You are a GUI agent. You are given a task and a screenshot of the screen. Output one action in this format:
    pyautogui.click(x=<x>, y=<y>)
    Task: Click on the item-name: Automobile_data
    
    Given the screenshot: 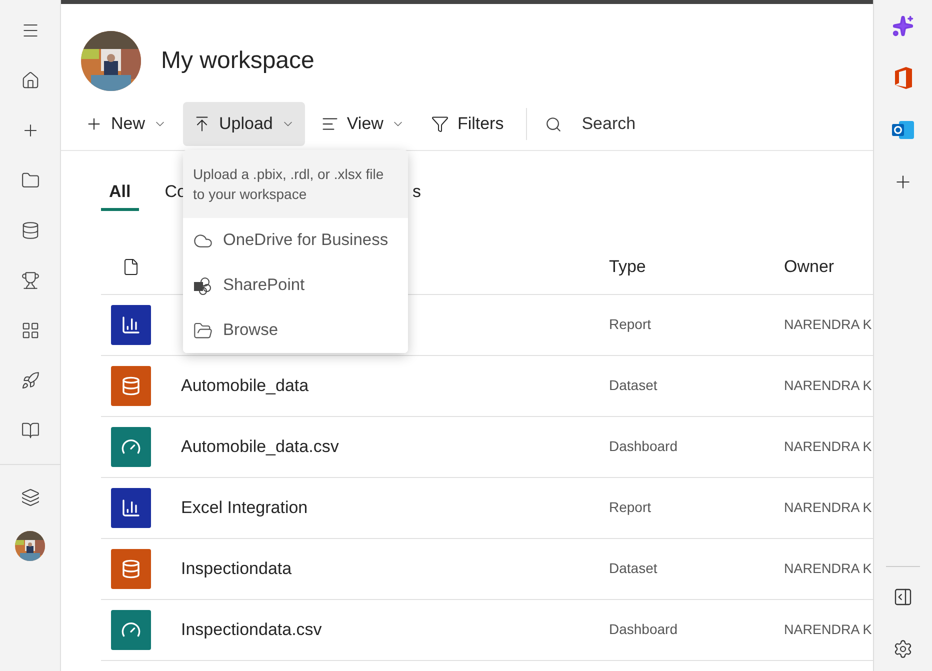 What is the action you would take?
    pyautogui.click(x=245, y=385)
    